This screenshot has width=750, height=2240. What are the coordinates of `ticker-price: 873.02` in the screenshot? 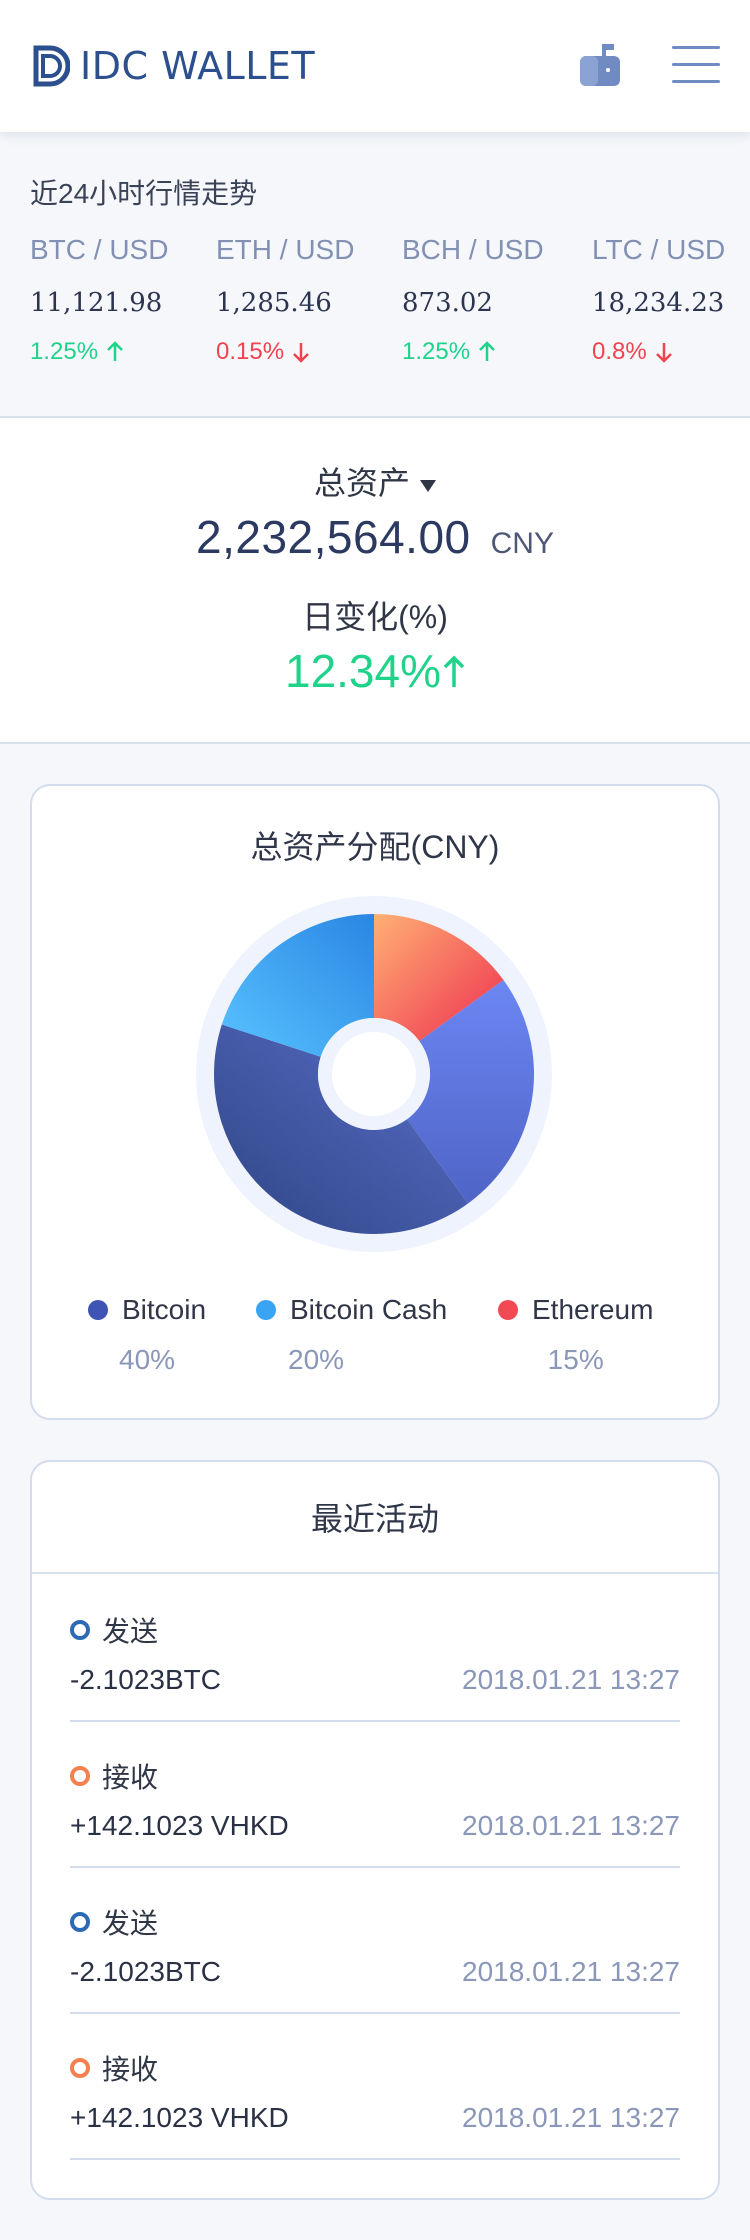 It's located at (447, 303).